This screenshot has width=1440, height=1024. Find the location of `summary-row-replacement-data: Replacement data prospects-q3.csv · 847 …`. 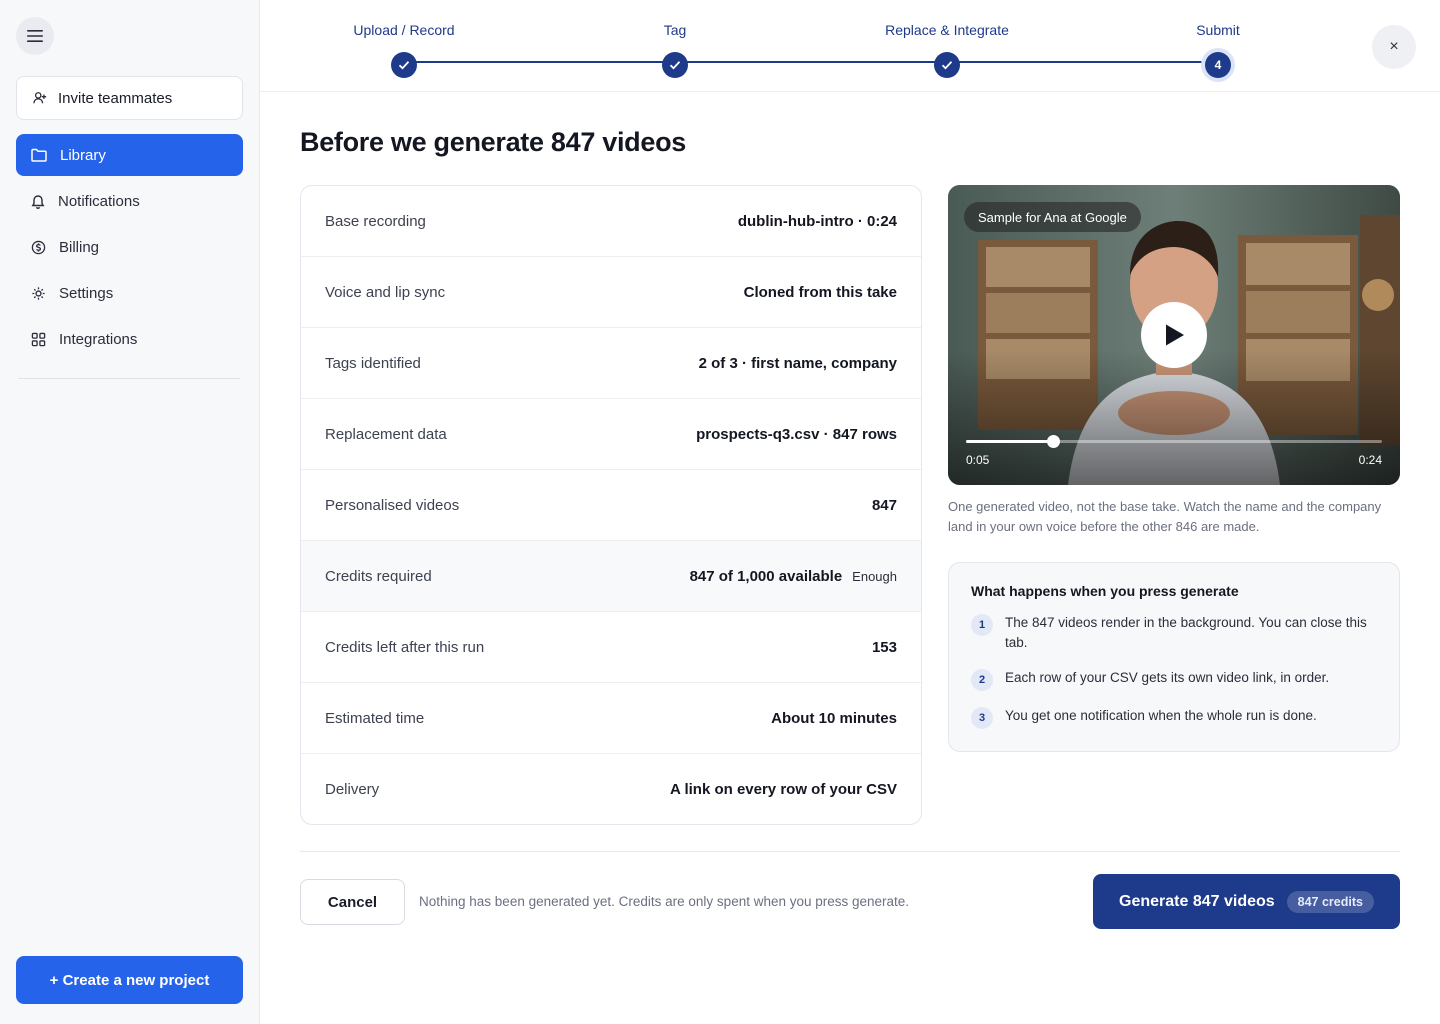

summary-row-replacement-data: Replacement data prospects-q3.csv · 847 … is located at coordinates (611, 434).